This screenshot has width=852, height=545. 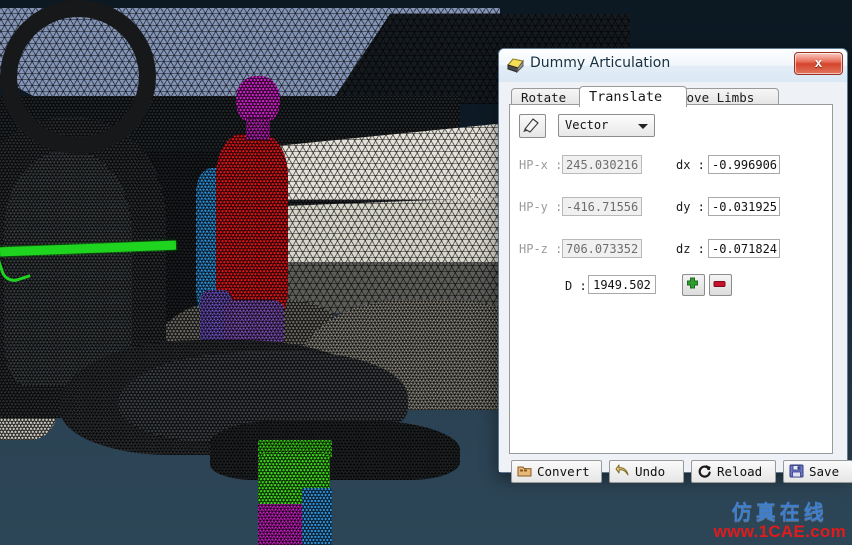 I want to click on vector-mode-select: Vector, so click(x=606, y=125).